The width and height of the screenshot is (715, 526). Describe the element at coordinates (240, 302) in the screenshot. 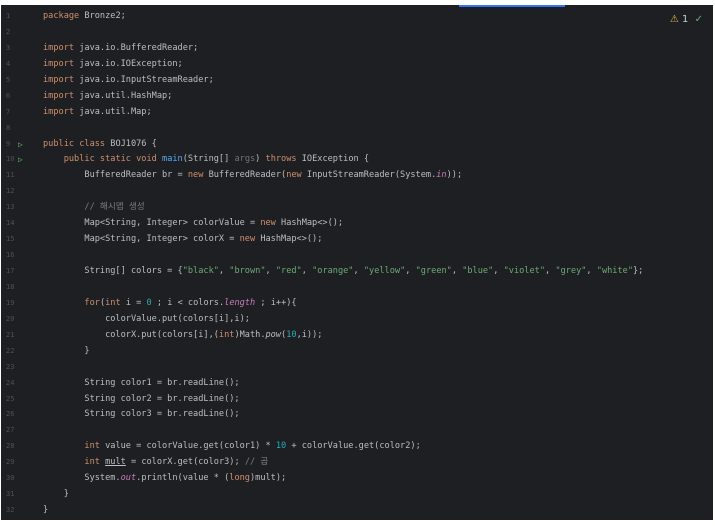

I see `code-token: length` at that location.